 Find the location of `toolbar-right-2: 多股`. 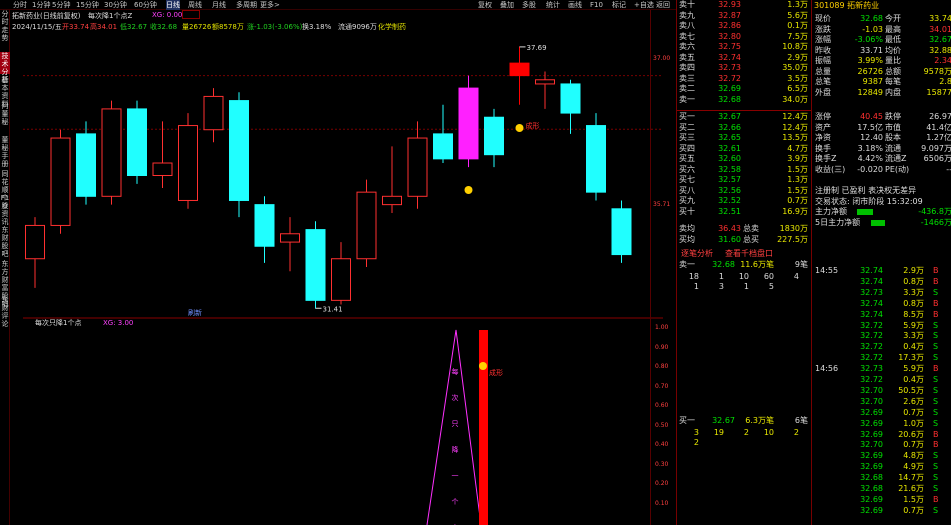

toolbar-right-2: 多股 is located at coordinates (529, 5).